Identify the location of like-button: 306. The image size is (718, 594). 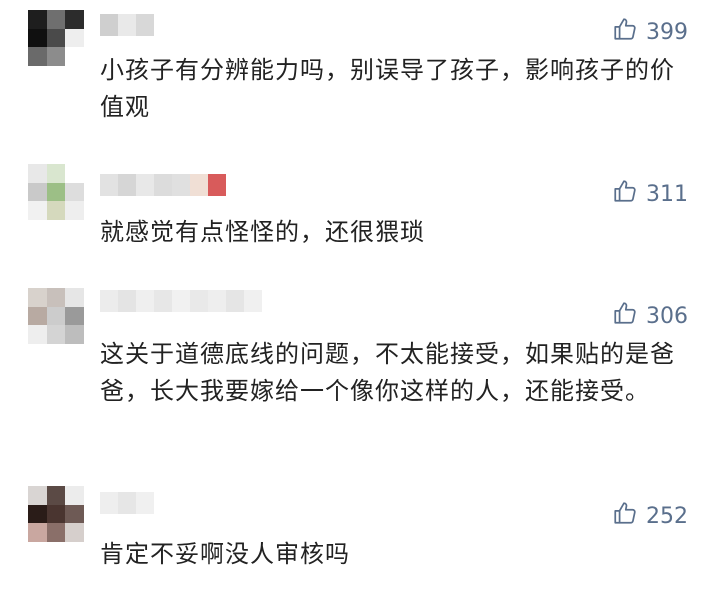
(650, 316).